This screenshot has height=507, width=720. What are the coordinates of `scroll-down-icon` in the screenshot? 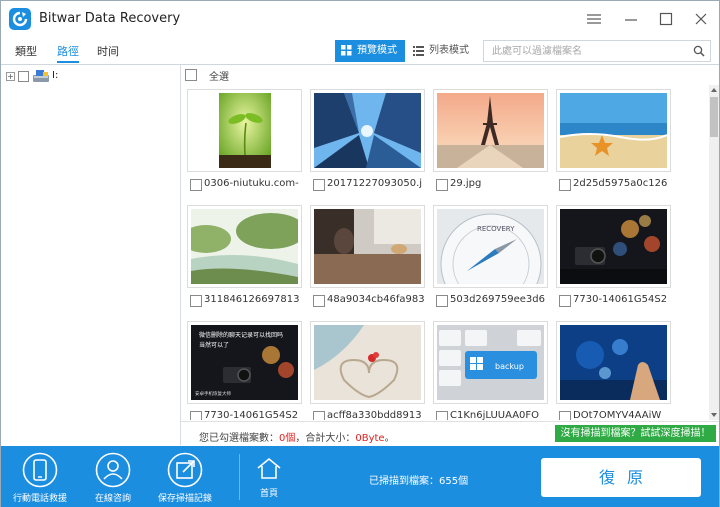 It's located at (714, 415).